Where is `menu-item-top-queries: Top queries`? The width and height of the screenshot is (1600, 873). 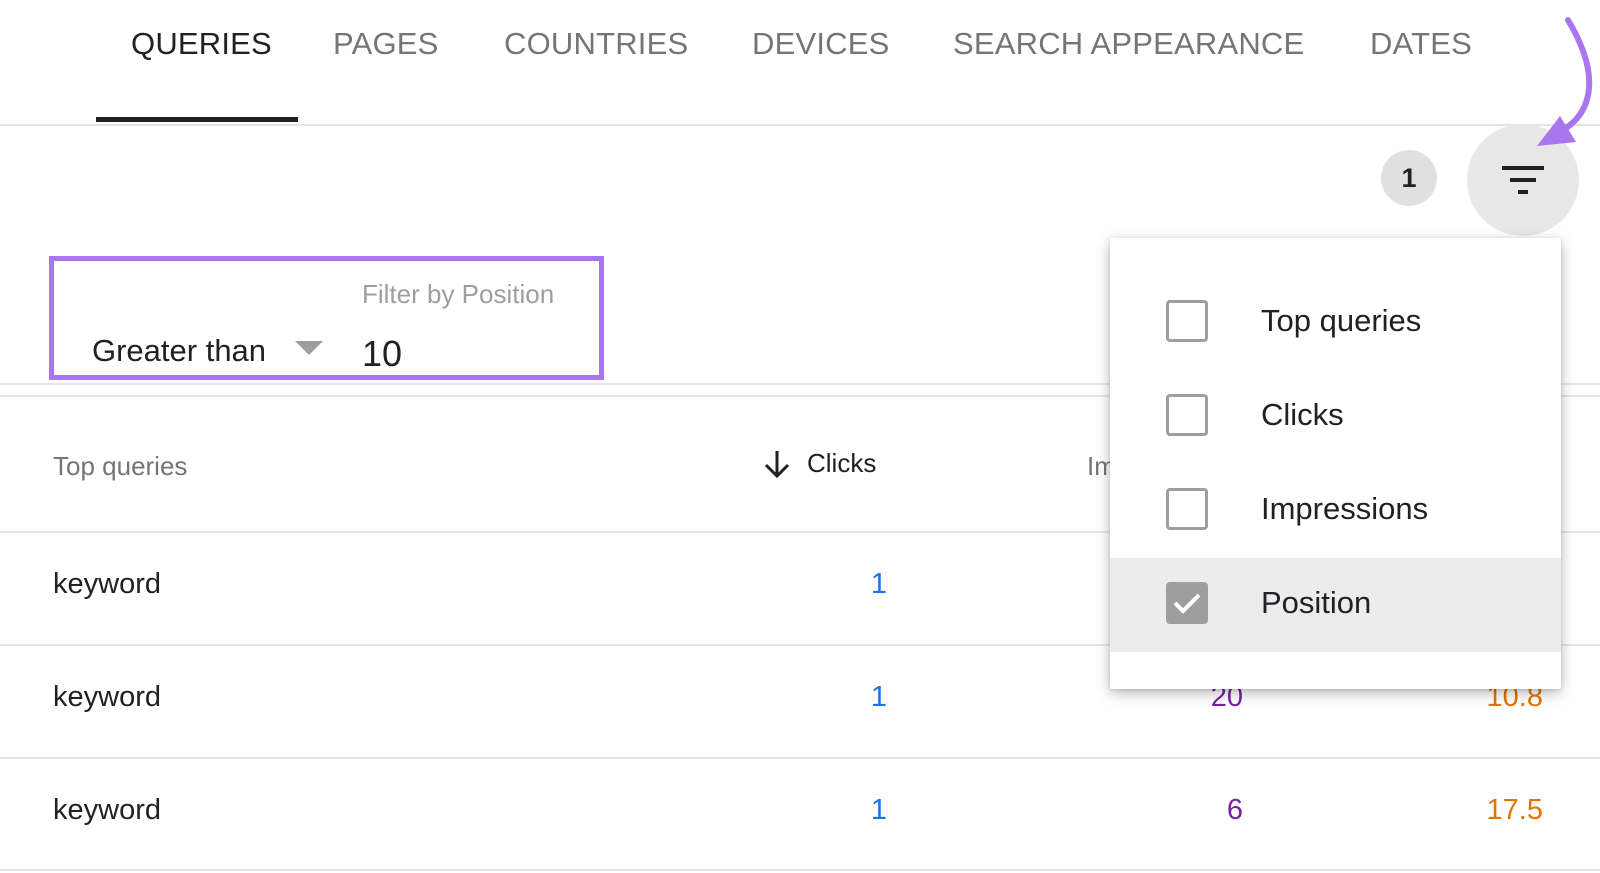 menu-item-top-queries: Top queries is located at coordinates (1335, 323).